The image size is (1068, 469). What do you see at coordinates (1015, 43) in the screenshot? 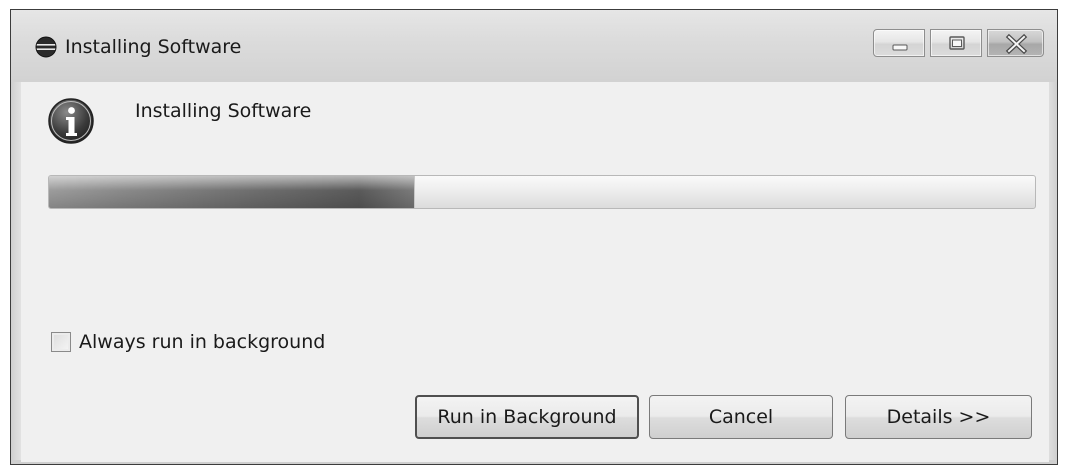
I see `close-button` at bounding box center [1015, 43].